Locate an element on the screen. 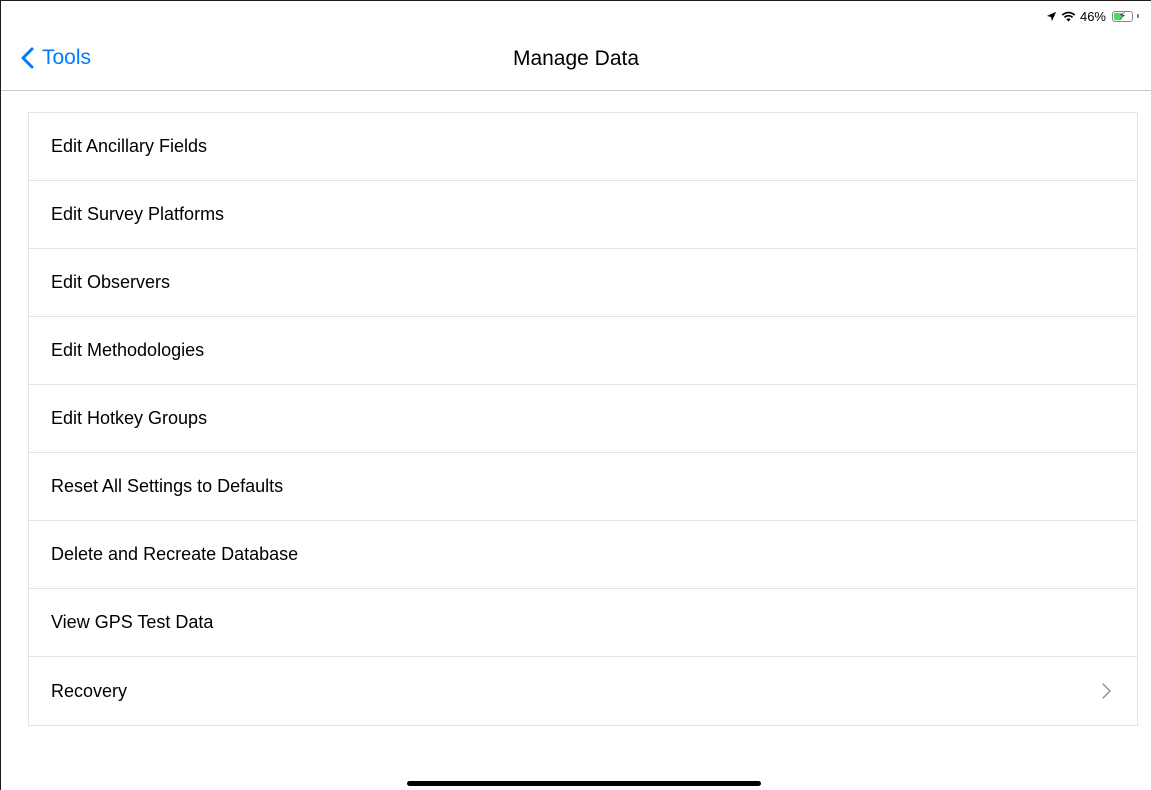 This screenshot has height=790, width=1151. list-item-label: Edit Hotkey Groups is located at coordinates (129, 418).